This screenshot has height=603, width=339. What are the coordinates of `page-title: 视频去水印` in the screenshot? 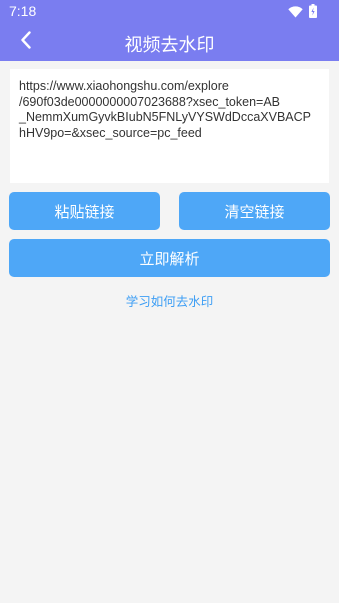 It's located at (169, 45).